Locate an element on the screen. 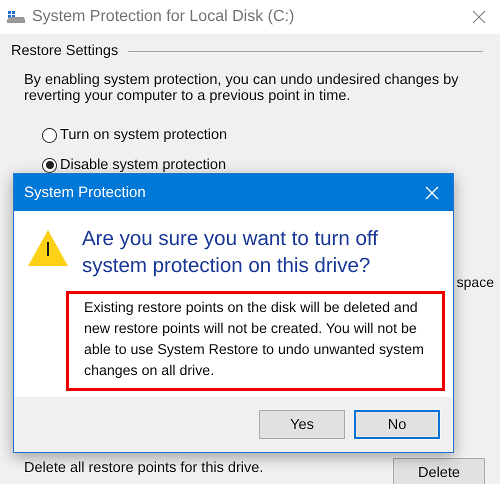  dialog-question: Are you sure you want to turn off system protection on this drive? is located at coordinates (230, 252).